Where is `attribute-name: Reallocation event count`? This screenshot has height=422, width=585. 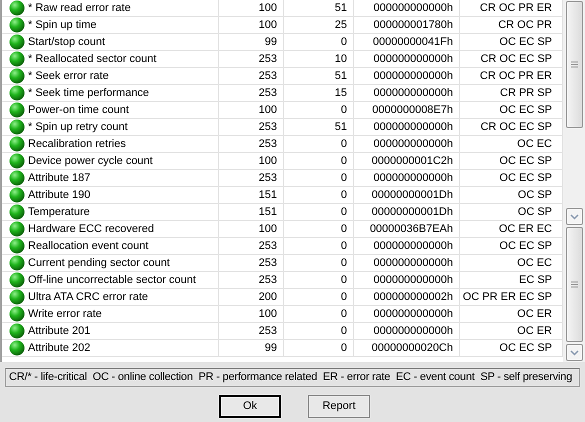
attribute-name: Reallocation event count is located at coordinates (88, 246).